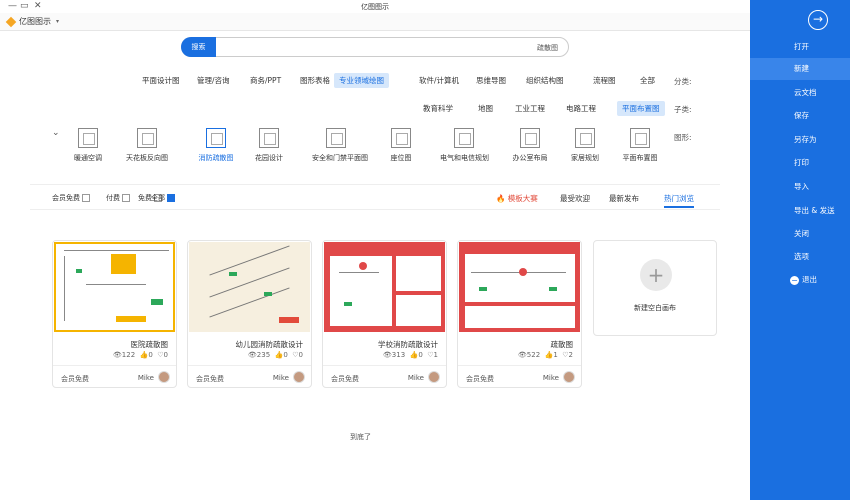 Image resolution: width=850 pixels, height=500 pixels. What do you see at coordinates (604, 80) in the screenshot?
I see `category-flowchart: 流程图` at bounding box center [604, 80].